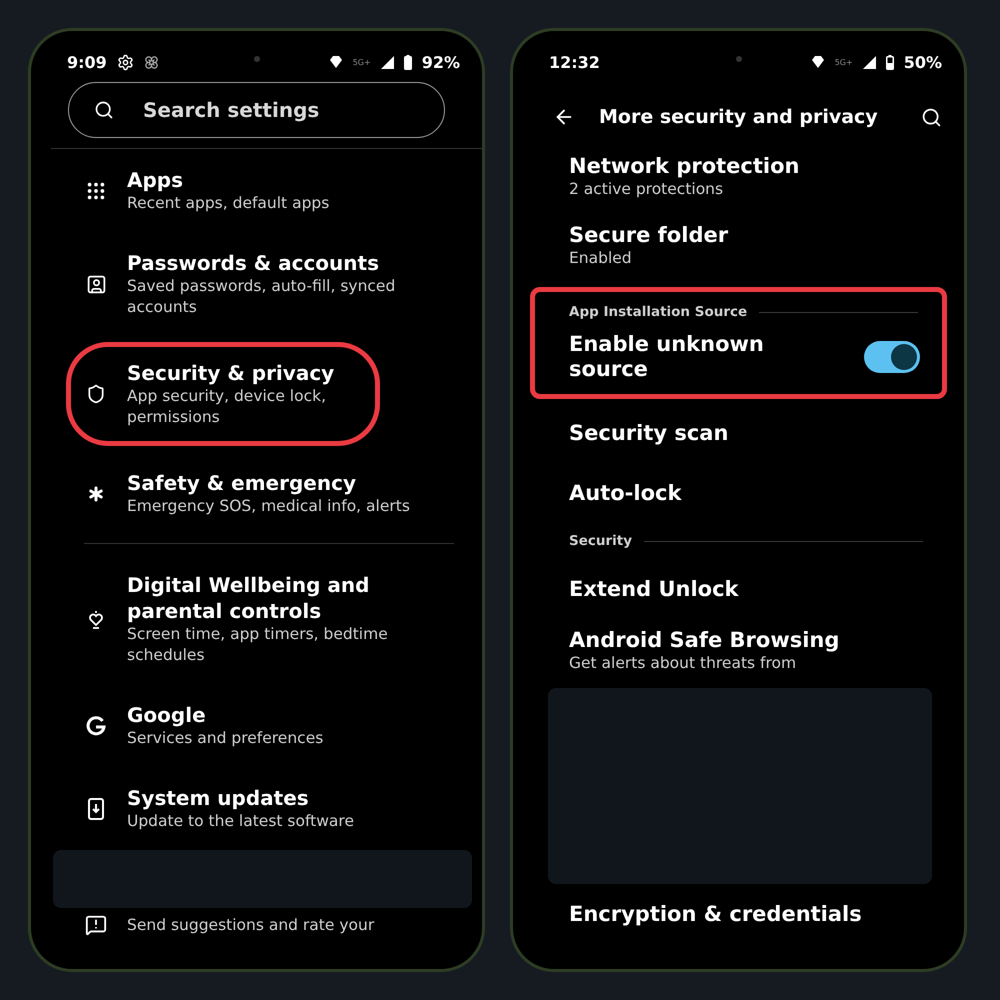 This screenshot has width=1000, height=1000. What do you see at coordinates (96, 394) in the screenshot?
I see `shield-icon` at bounding box center [96, 394].